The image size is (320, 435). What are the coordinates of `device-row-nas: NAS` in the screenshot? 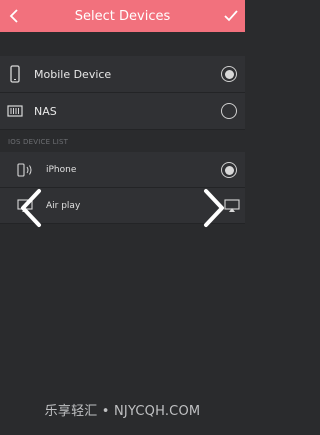 It's located at (122, 111).